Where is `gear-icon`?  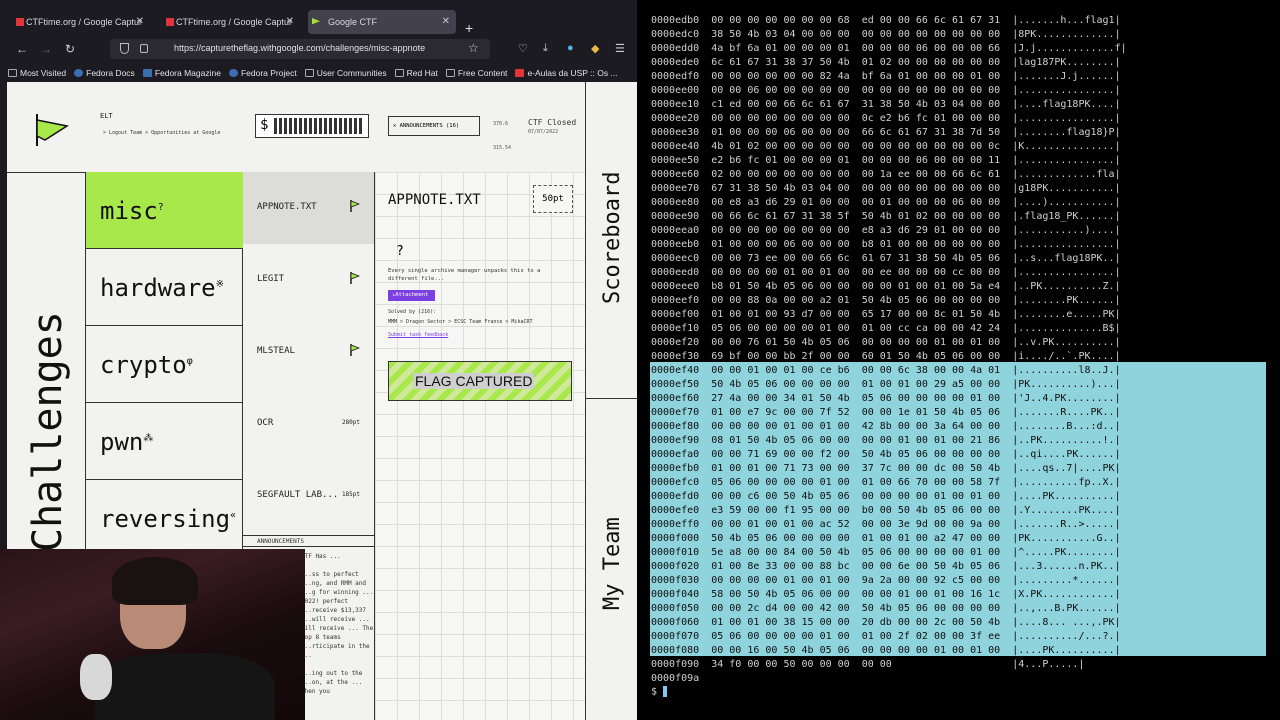
gear-icon is located at coordinates (12, 73).